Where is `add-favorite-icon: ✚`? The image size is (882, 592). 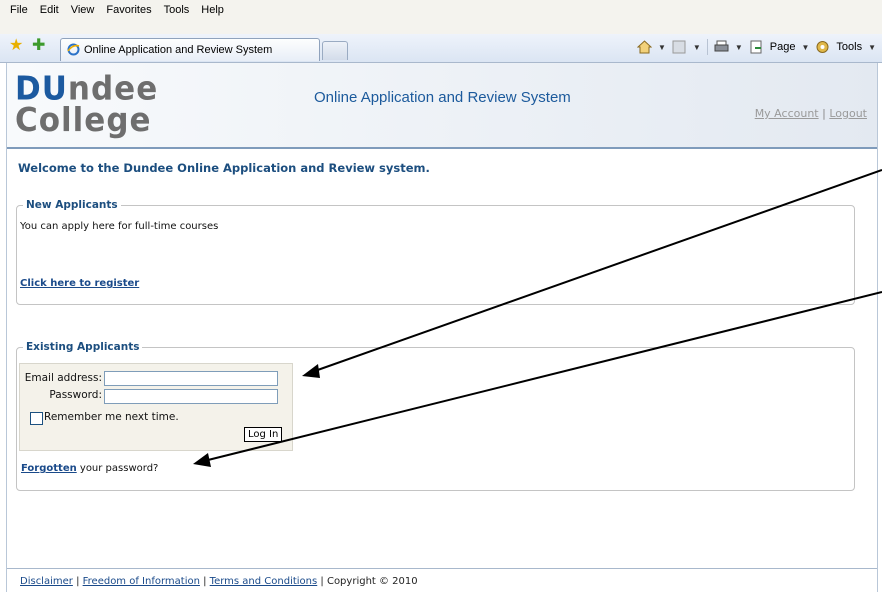 add-favorite-icon: ✚ is located at coordinates (38, 46).